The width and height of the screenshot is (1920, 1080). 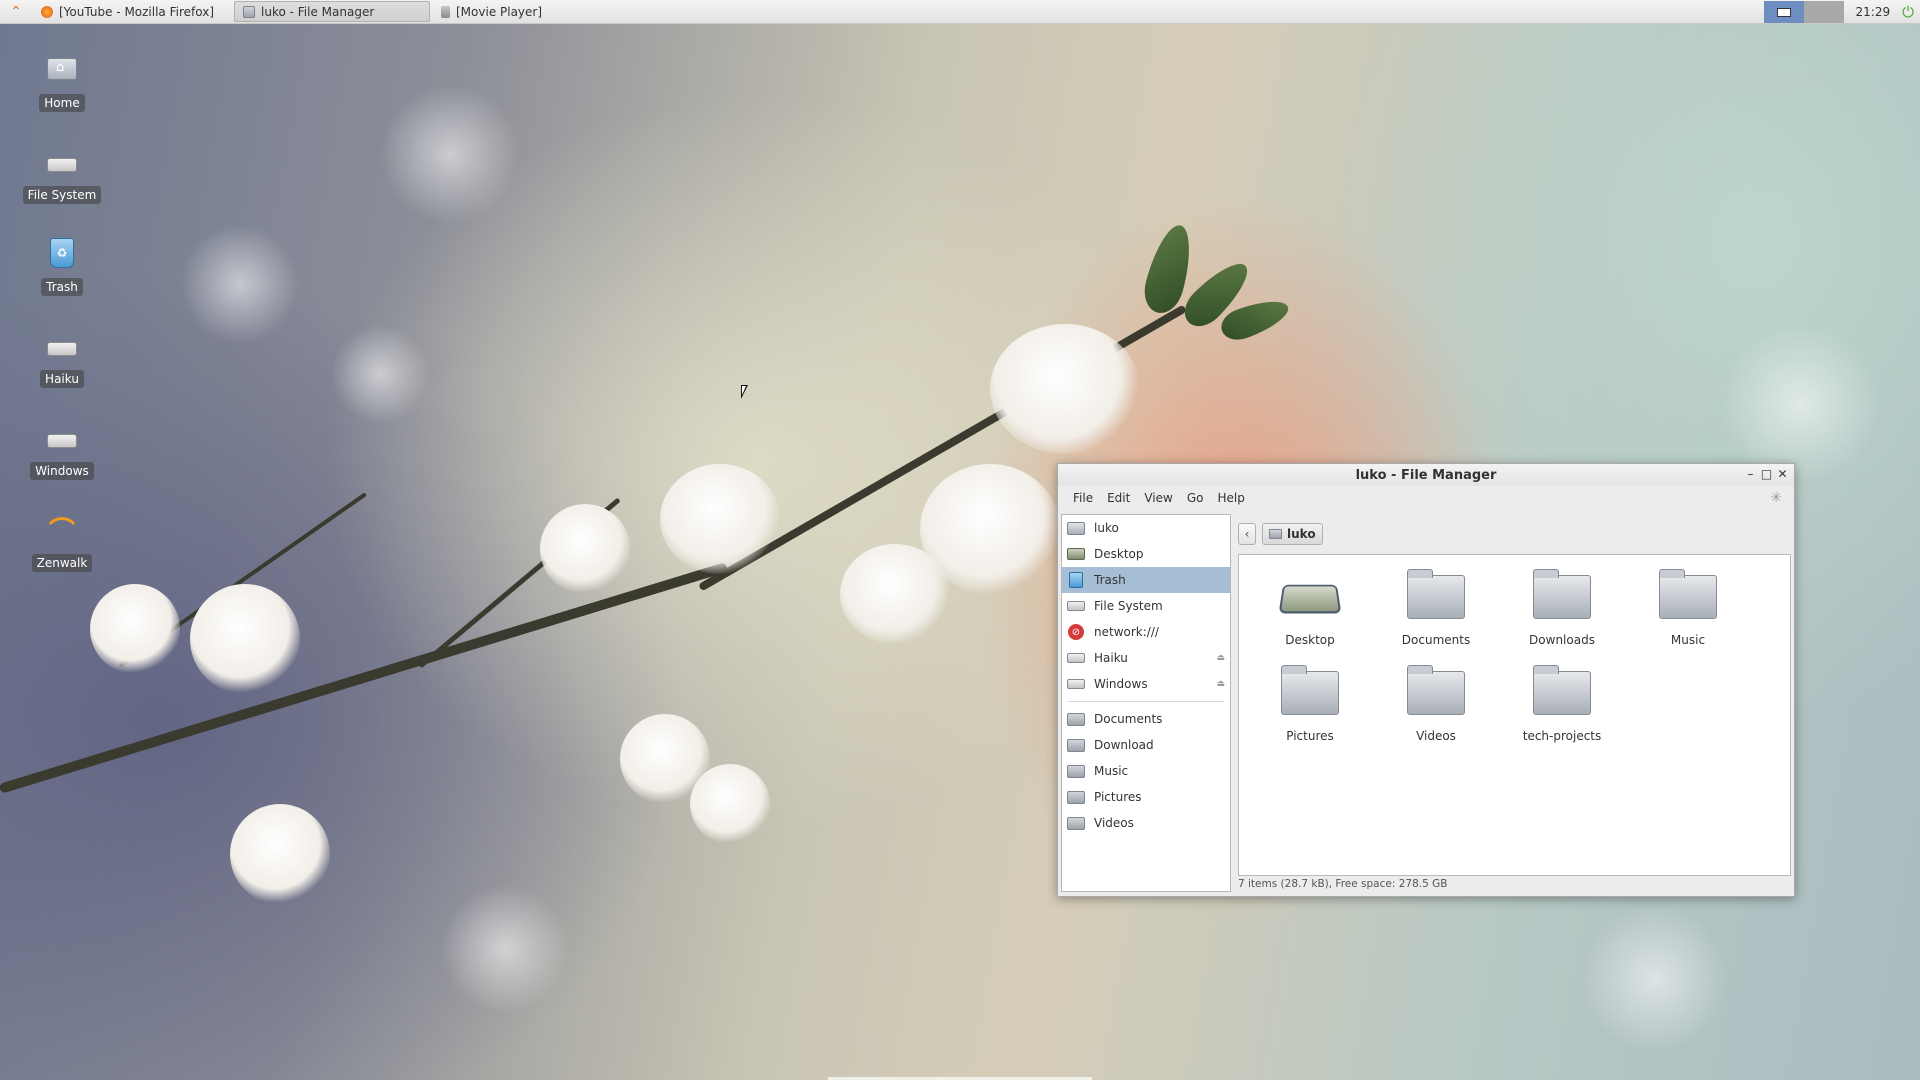 What do you see at coordinates (1562, 714) in the screenshot?
I see `file-item-tech-projects: tech-projects` at bounding box center [1562, 714].